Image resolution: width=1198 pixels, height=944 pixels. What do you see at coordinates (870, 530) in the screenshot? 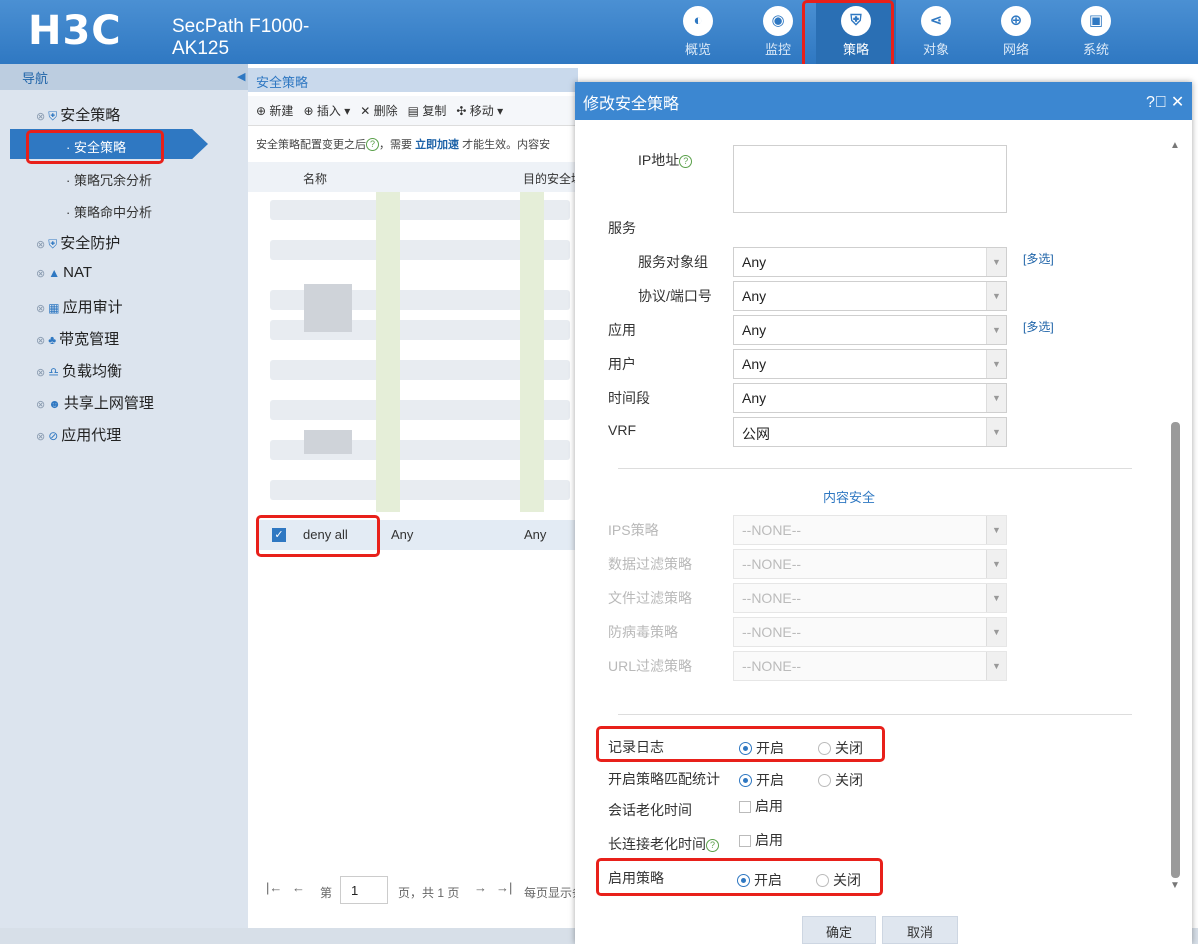
I see `ips-select: --NONE-- ▼` at bounding box center [870, 530].